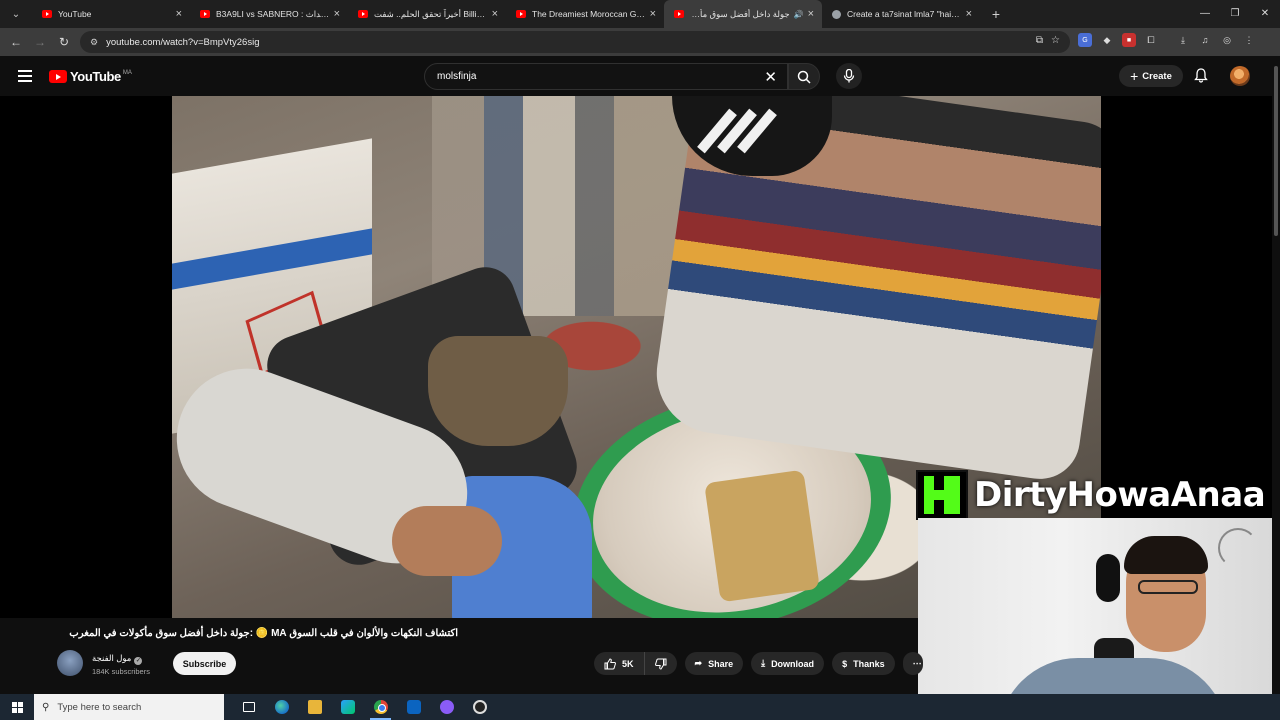  What do you see at coordinates (585, 14) in the screenshot?
I see `browser-tab: The Dreamiest Moroccan Gate ×` at bounding box center [585, 14].